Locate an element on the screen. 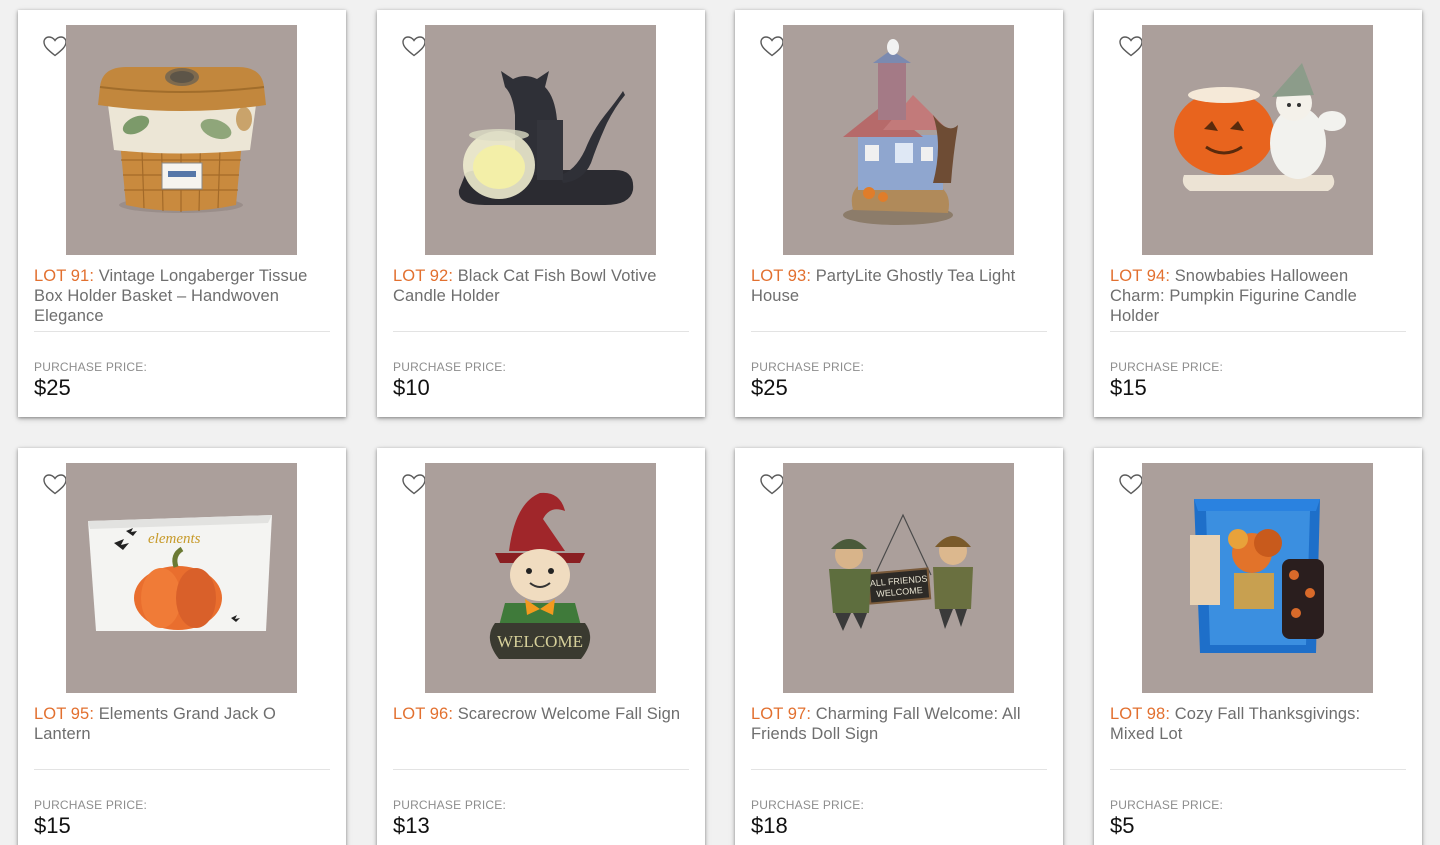  lot-number: LOT 96: is located at coordinates (423, 714).